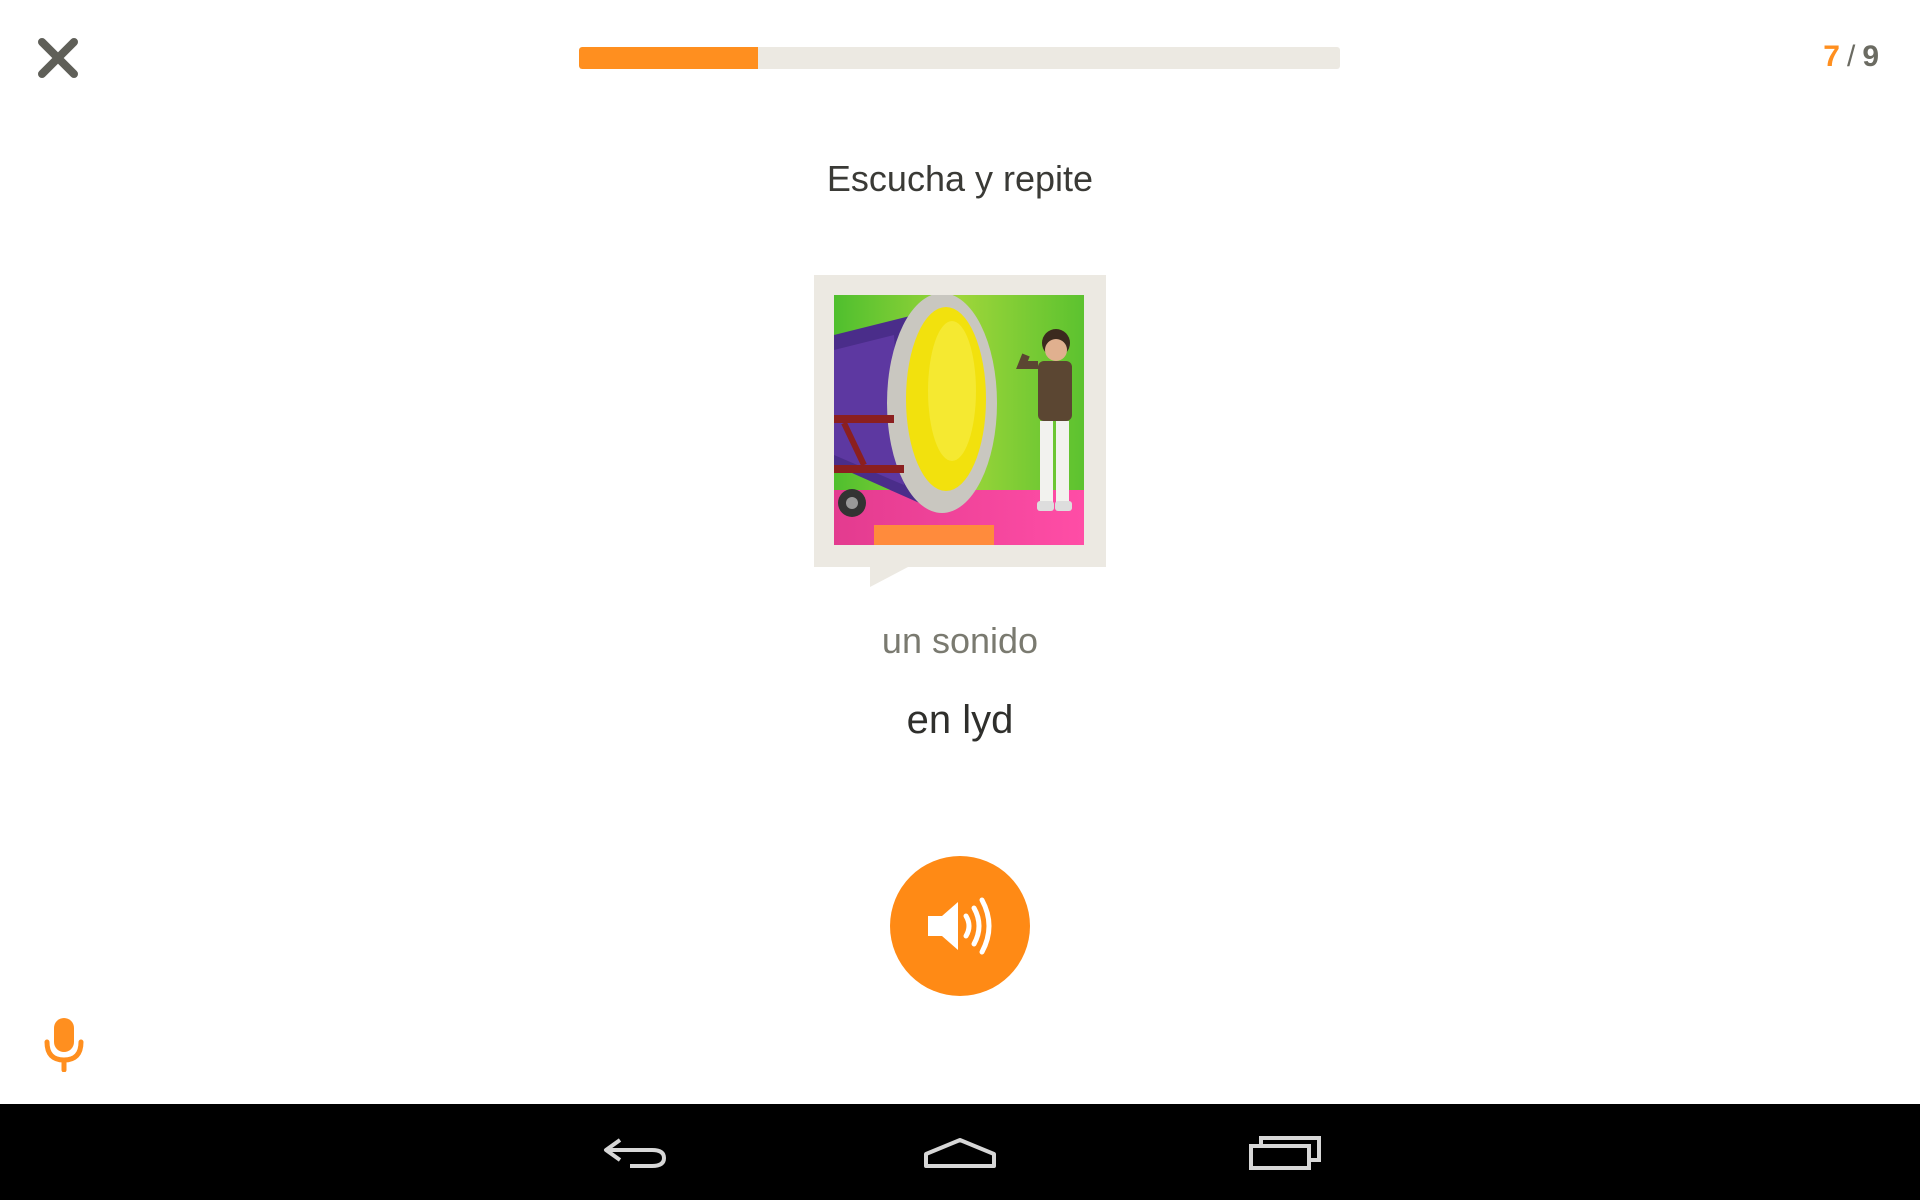 This screenshot has width=1920, height=1200. What do you see at coordinates (959, 58) in the screenshot?
I see `progress-bar` at bounding box center [959, 58].